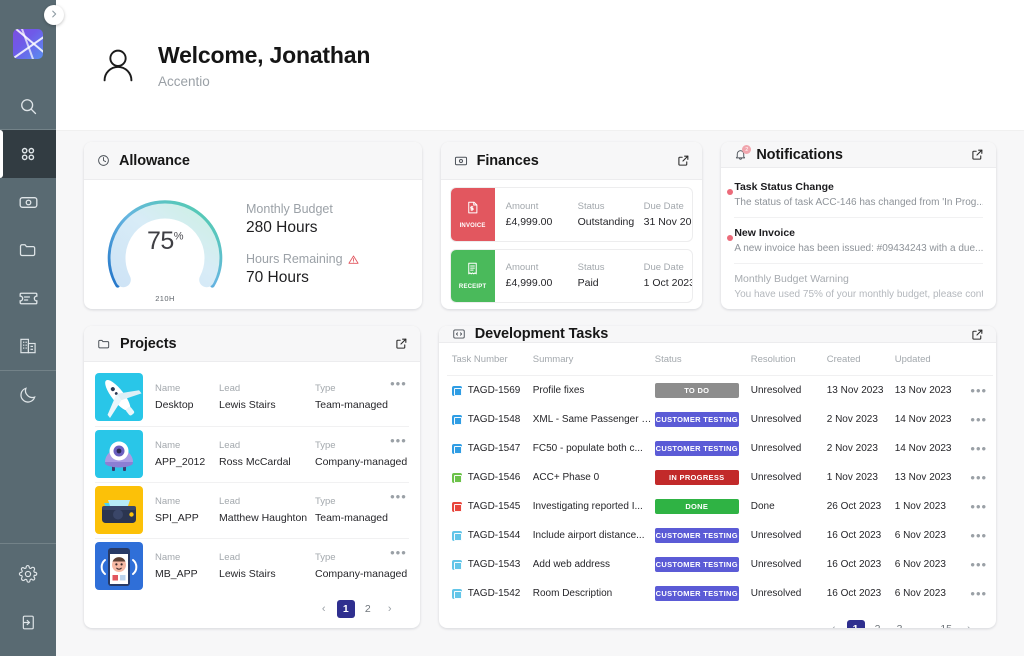 The image size is (1024, 656). I want to click on projects-popout-button, so click(401, 343).